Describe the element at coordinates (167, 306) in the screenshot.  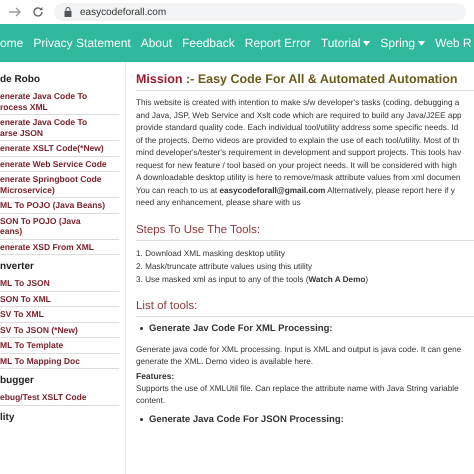
I see `section-heading: List of tools:` at that location.